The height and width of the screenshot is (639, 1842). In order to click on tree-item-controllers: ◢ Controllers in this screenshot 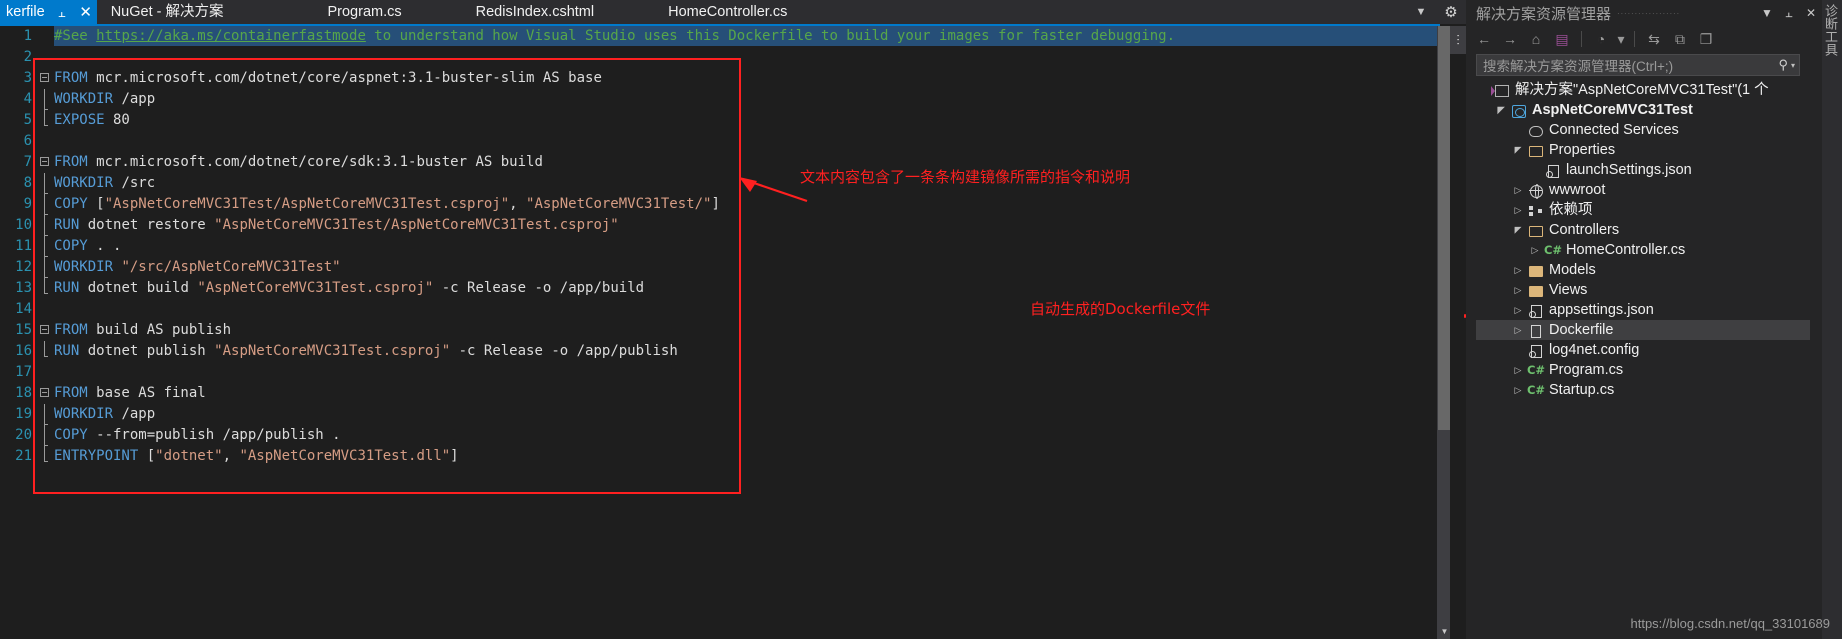, I will do `click(1643, 230)`.